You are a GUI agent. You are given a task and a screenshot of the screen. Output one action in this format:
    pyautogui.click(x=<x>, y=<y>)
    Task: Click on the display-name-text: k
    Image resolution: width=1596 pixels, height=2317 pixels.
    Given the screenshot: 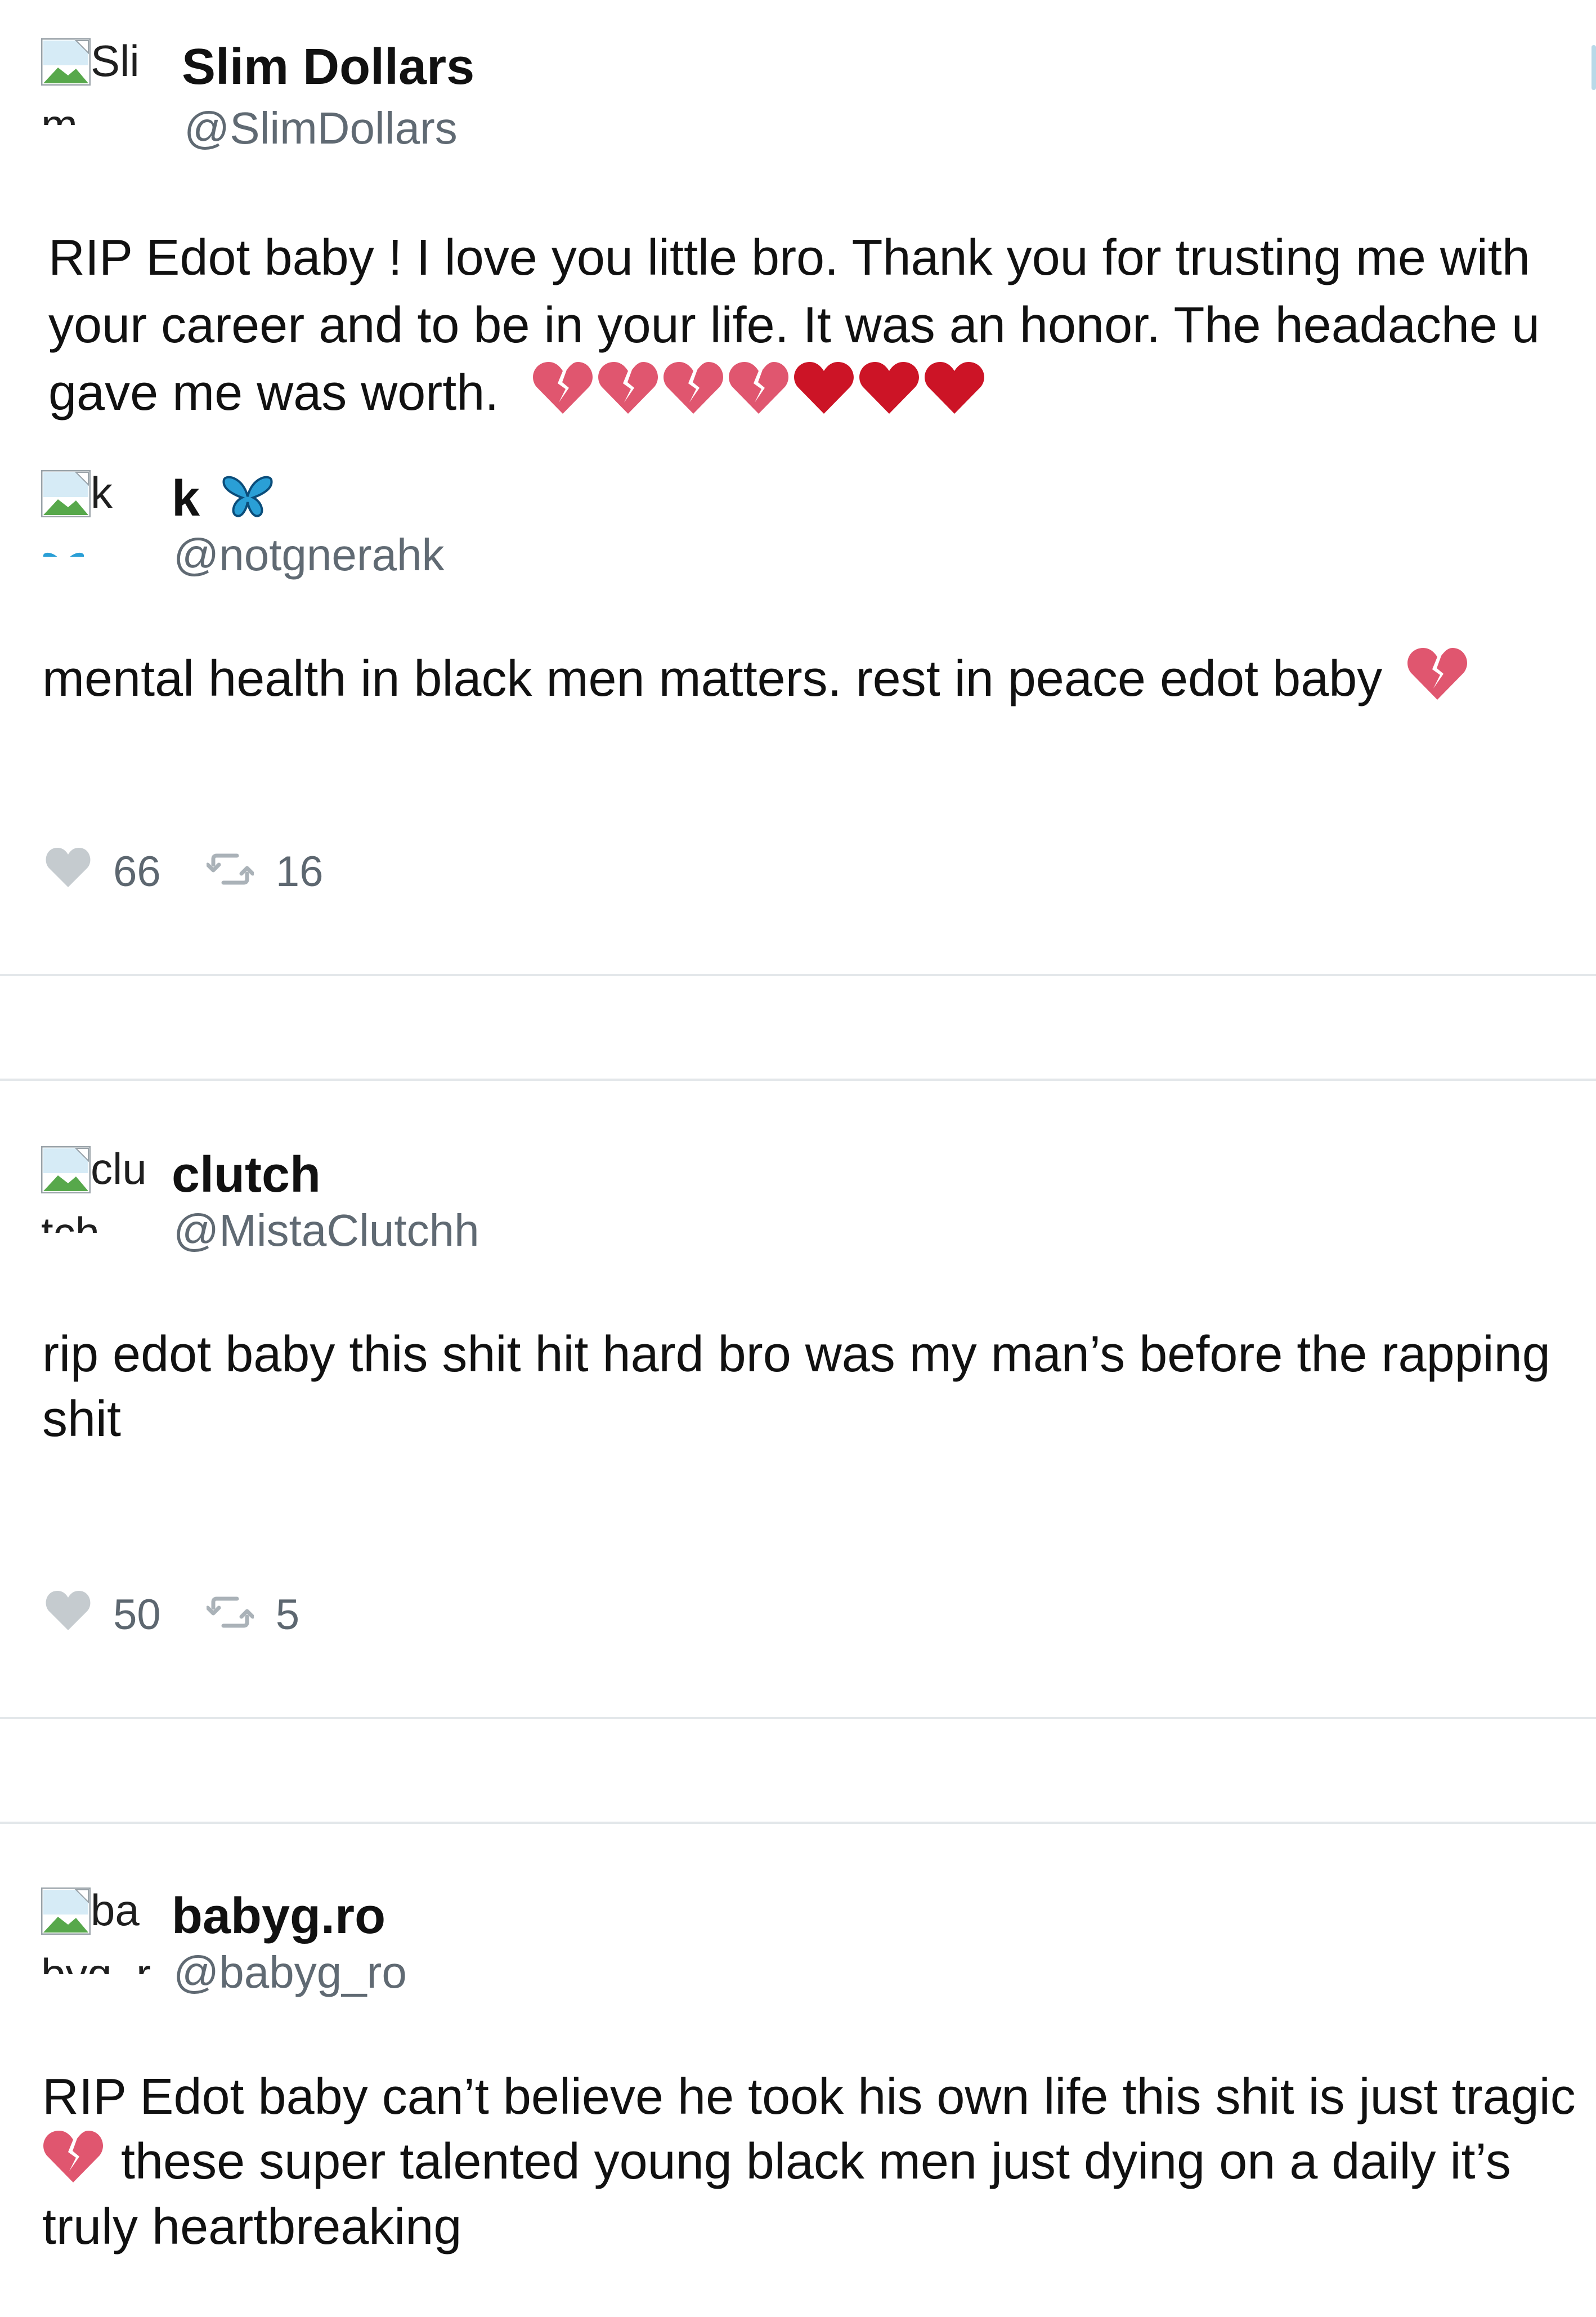 What is the action you would take?
    pyautogui.click(x=186, y=499)
    